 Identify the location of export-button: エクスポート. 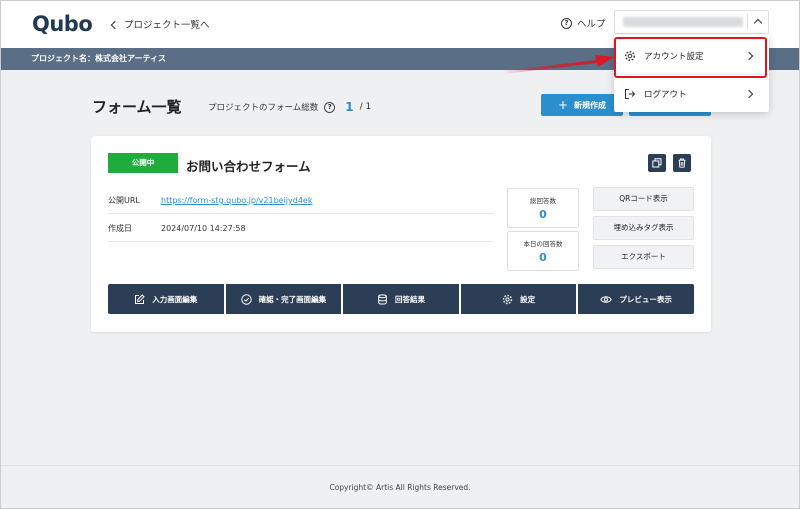
(643, 257).